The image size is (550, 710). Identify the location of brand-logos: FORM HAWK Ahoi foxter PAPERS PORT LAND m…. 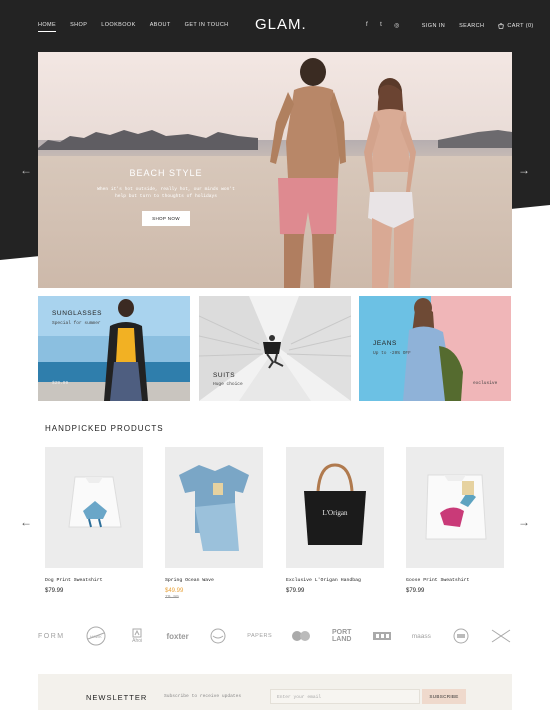
(275, 636).